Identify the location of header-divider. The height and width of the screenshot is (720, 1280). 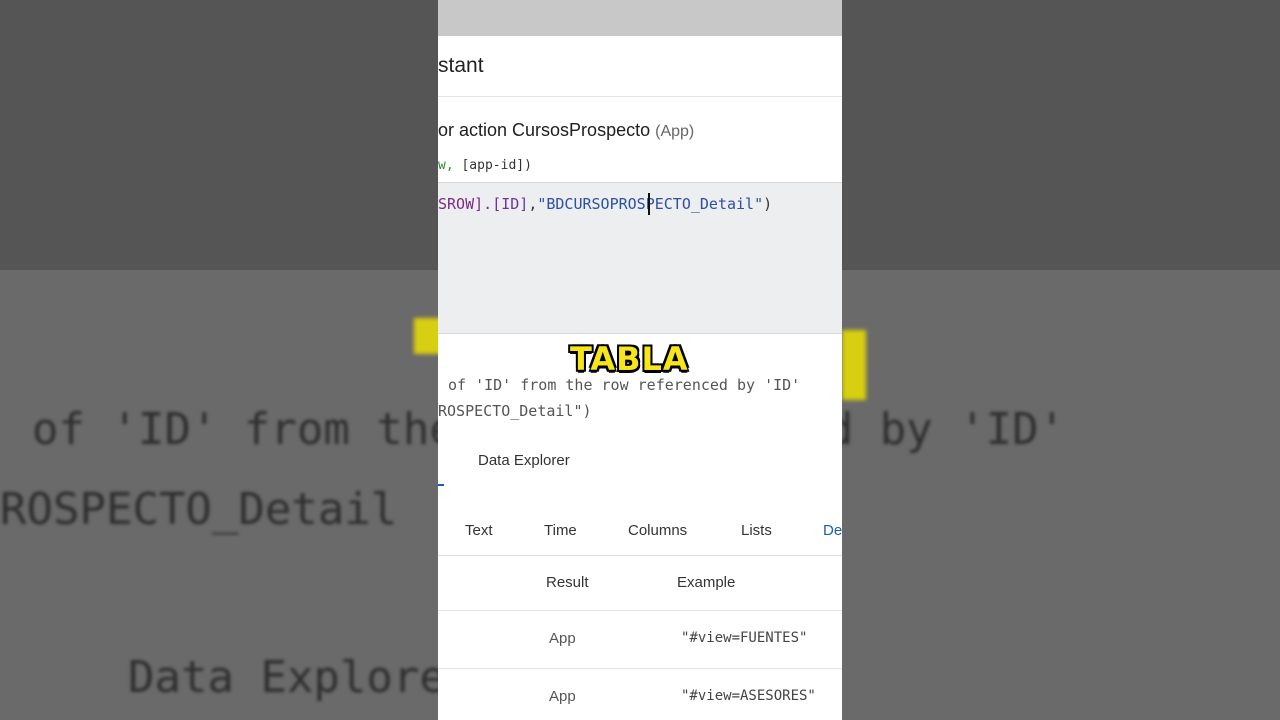
(640, 610).